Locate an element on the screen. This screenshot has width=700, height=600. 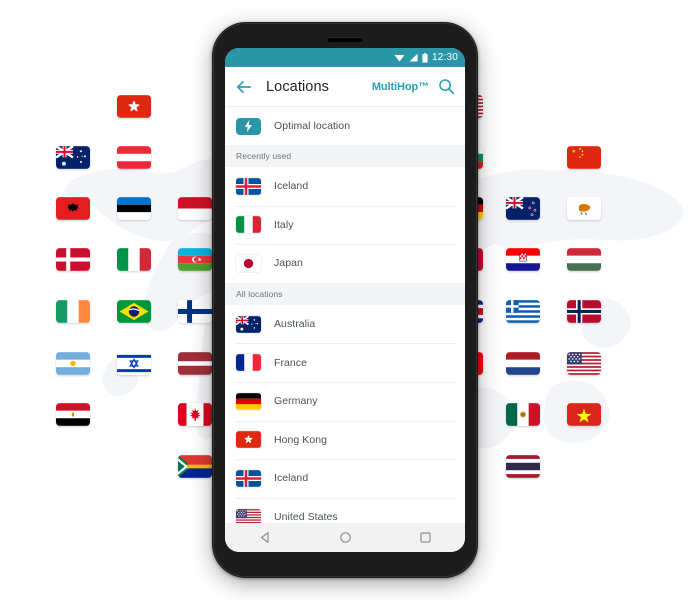
location-name: Italy is located at coordinates (284, 224).